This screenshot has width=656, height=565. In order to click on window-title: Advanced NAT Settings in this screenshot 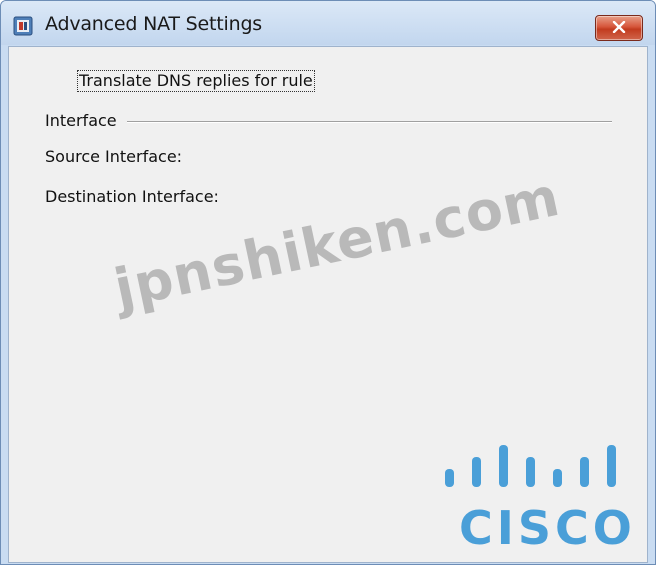, I will do `click(153, 24)`.